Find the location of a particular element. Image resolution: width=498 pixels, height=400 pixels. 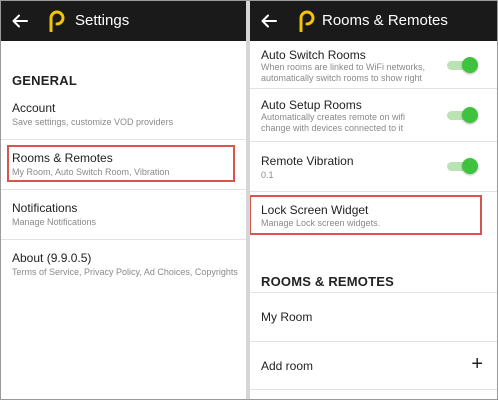

room-item-my-room: My Room is located at coordinates (373, 317).